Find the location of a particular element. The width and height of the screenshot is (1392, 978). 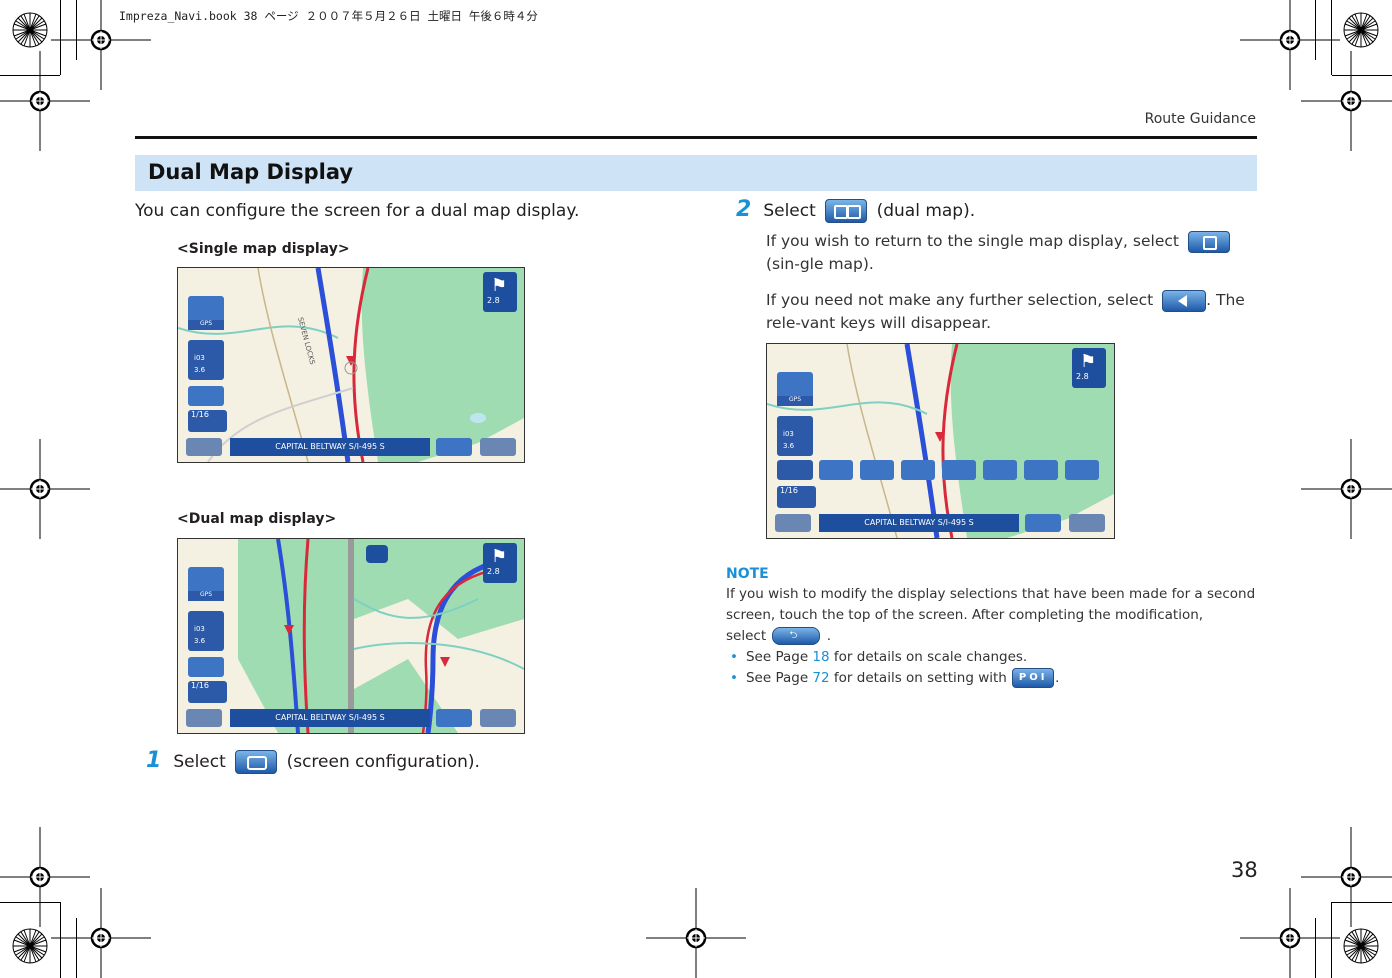

page-72-link: 72 is located at coordinates (820, 678).